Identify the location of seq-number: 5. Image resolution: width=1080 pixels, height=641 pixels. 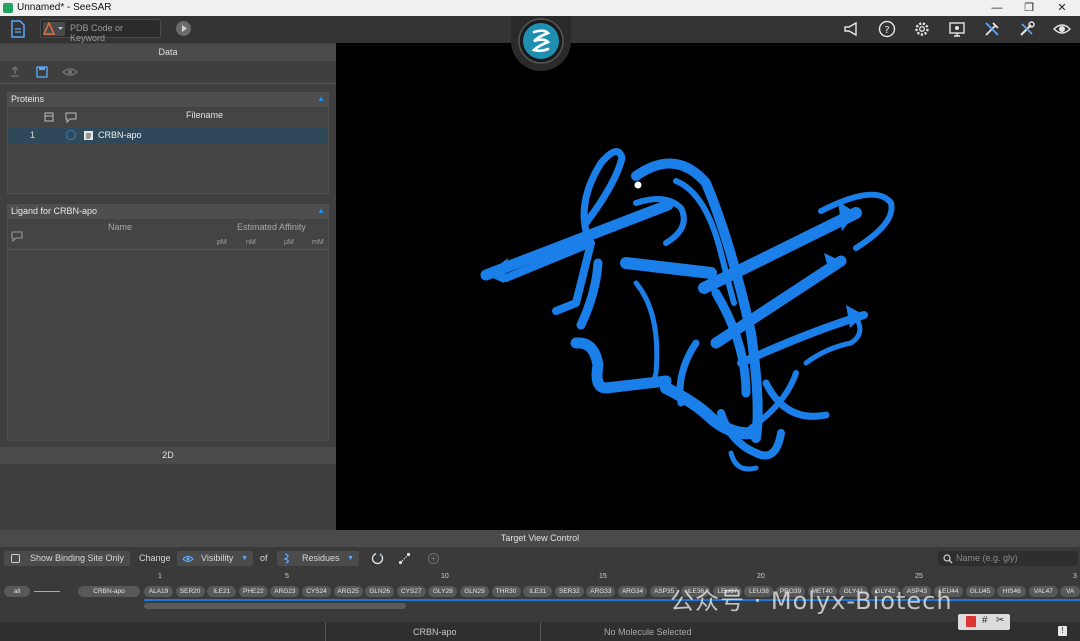
(287, 576).